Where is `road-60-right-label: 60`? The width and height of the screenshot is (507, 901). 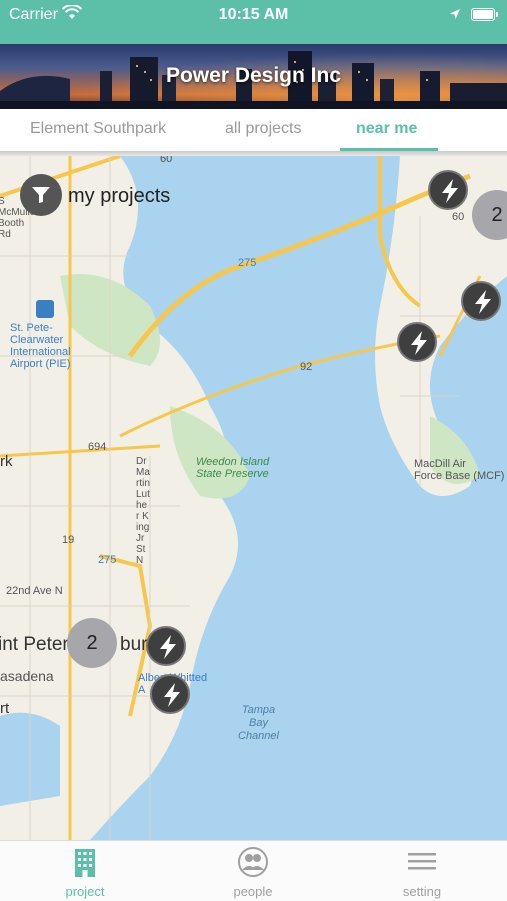
road-60-right-label: 60 is located at coordinates (458, 217).